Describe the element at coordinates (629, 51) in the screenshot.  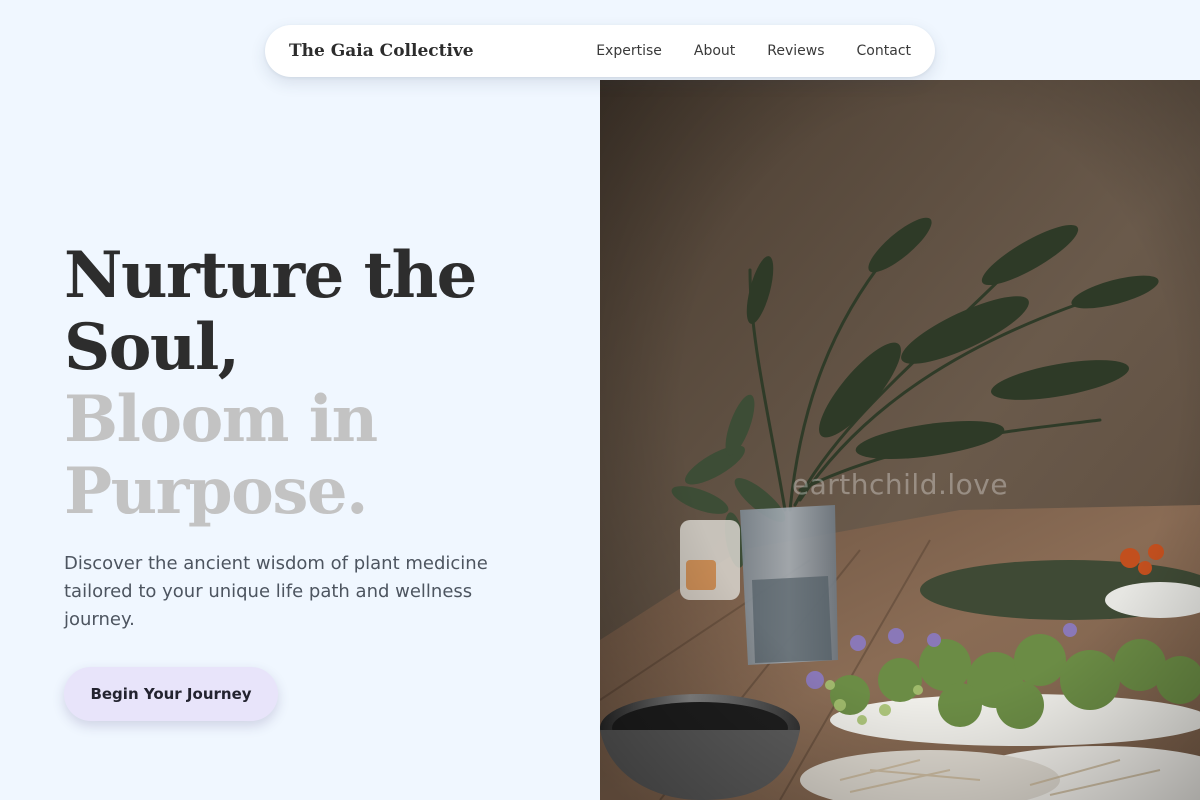
I see `nav-link-expertise: Expertise` at that location.